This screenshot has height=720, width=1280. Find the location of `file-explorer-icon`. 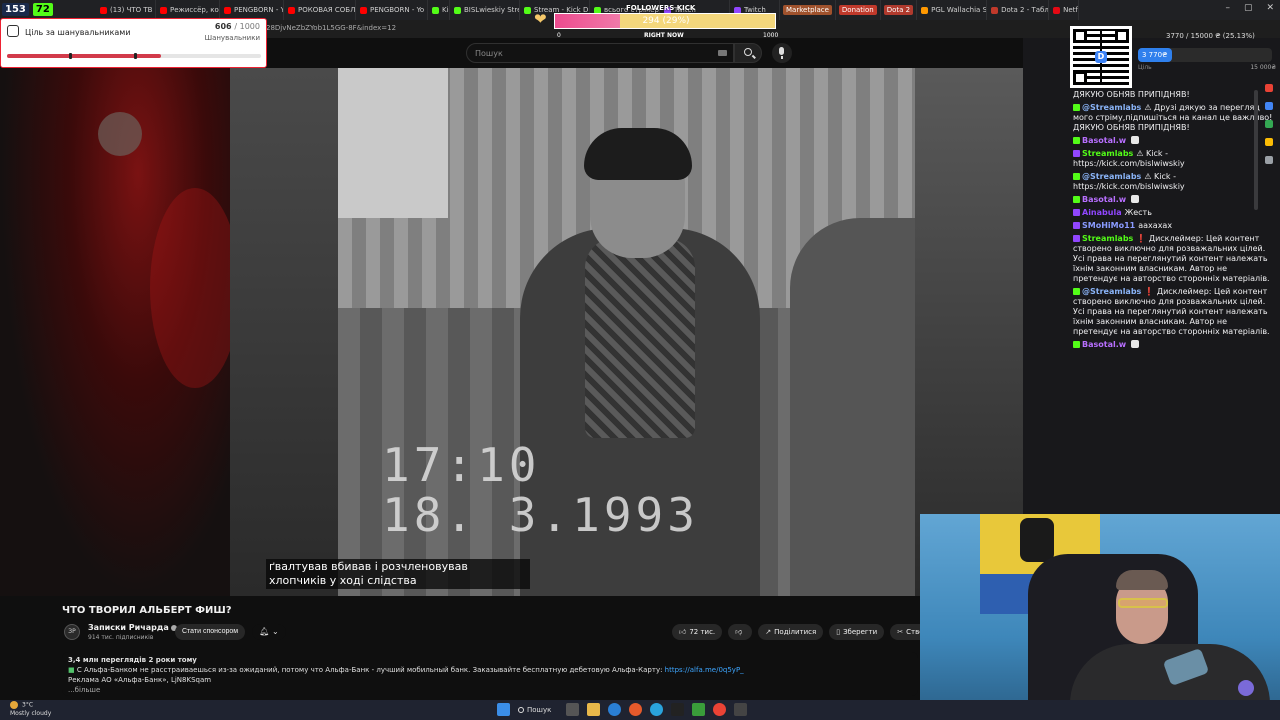

file-explorer-icon is located at coordinates (593, 709).